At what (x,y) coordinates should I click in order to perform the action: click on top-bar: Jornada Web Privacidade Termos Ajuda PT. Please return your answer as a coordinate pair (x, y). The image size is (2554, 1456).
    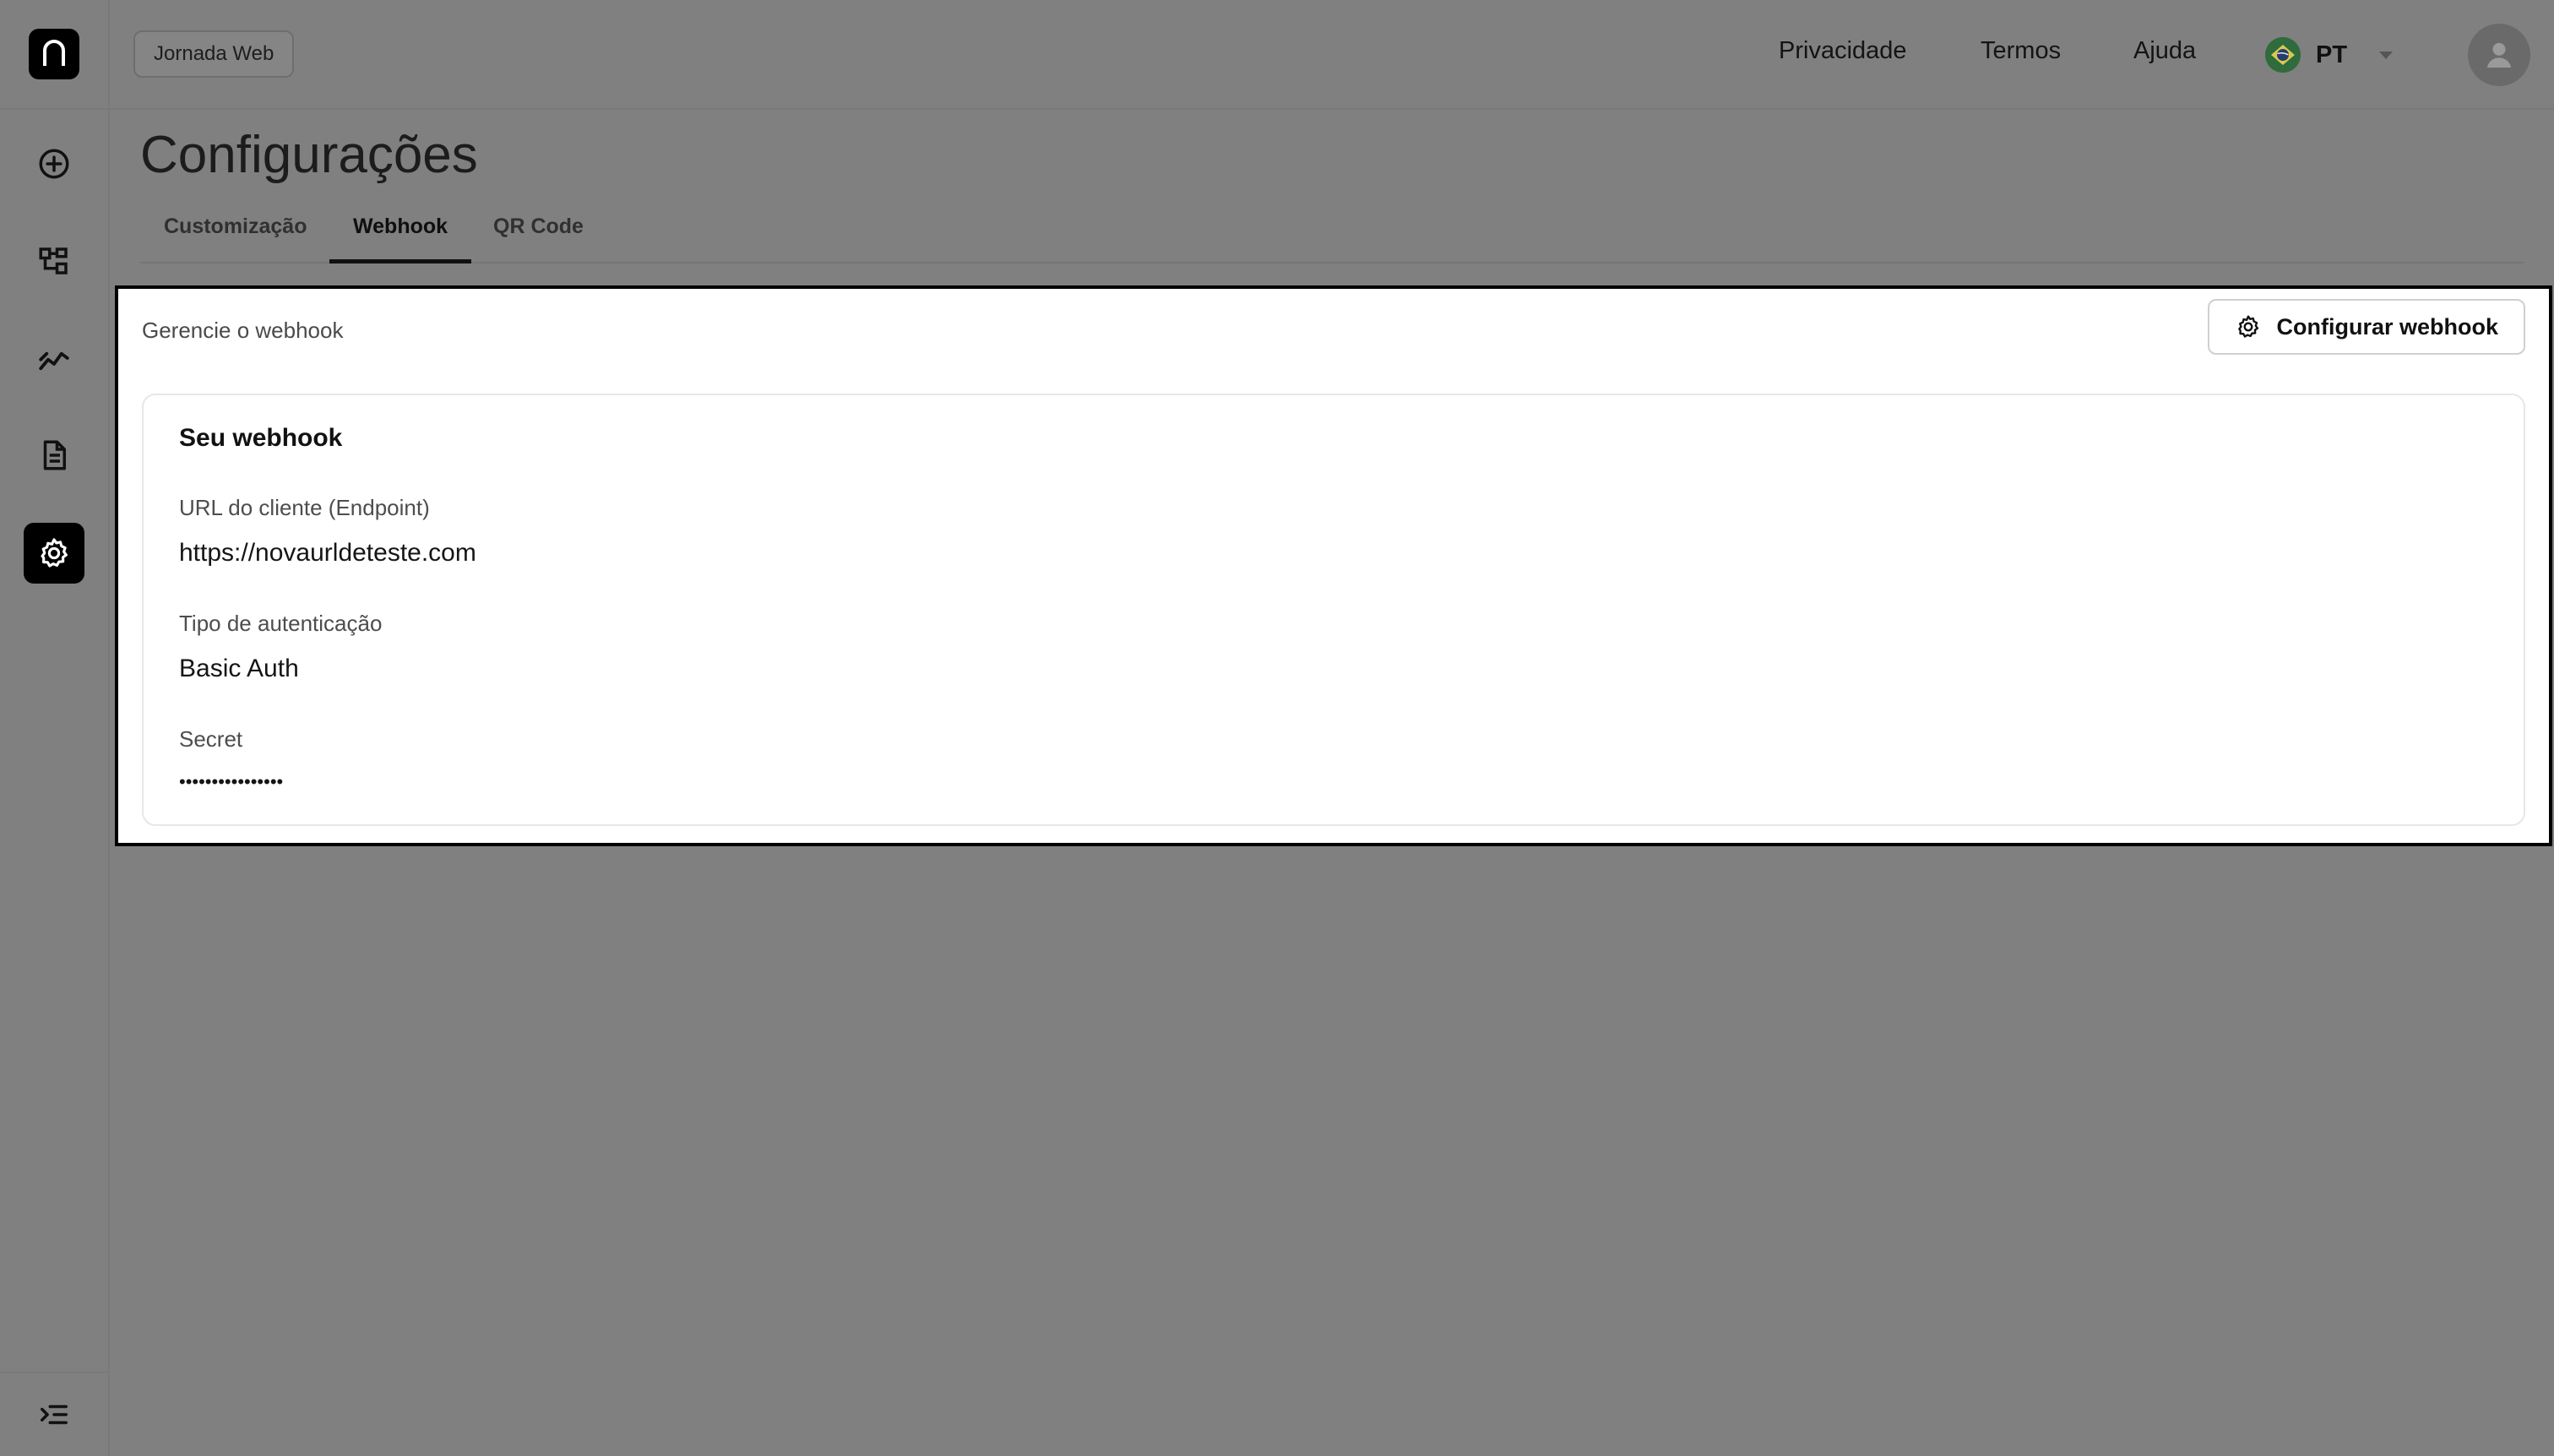
    Looking at the image, I should click on (1332, 55).